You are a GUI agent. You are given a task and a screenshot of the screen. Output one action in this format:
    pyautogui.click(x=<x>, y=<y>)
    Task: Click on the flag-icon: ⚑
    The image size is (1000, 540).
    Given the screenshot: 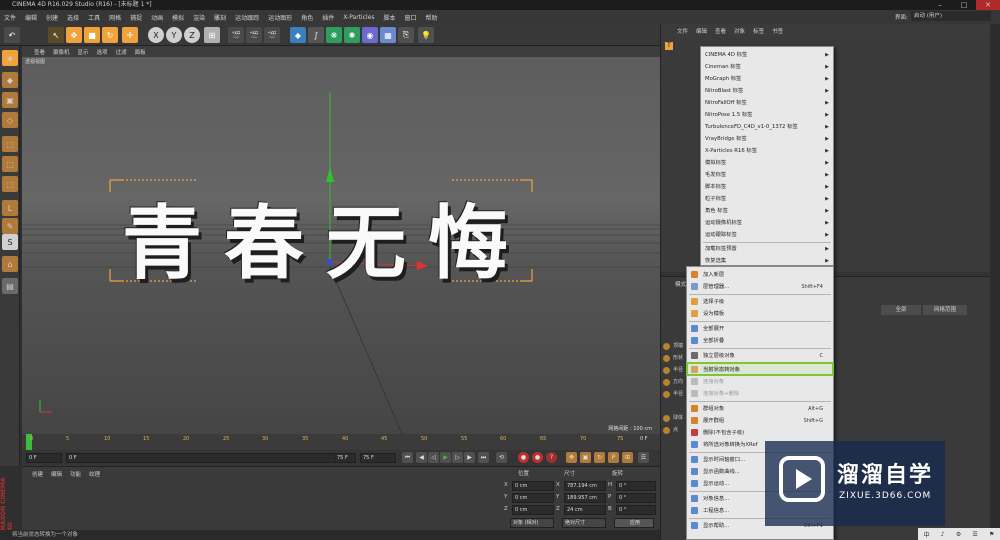 What is the action you would take?
    pyautogui.click(x=991, y=534)
    